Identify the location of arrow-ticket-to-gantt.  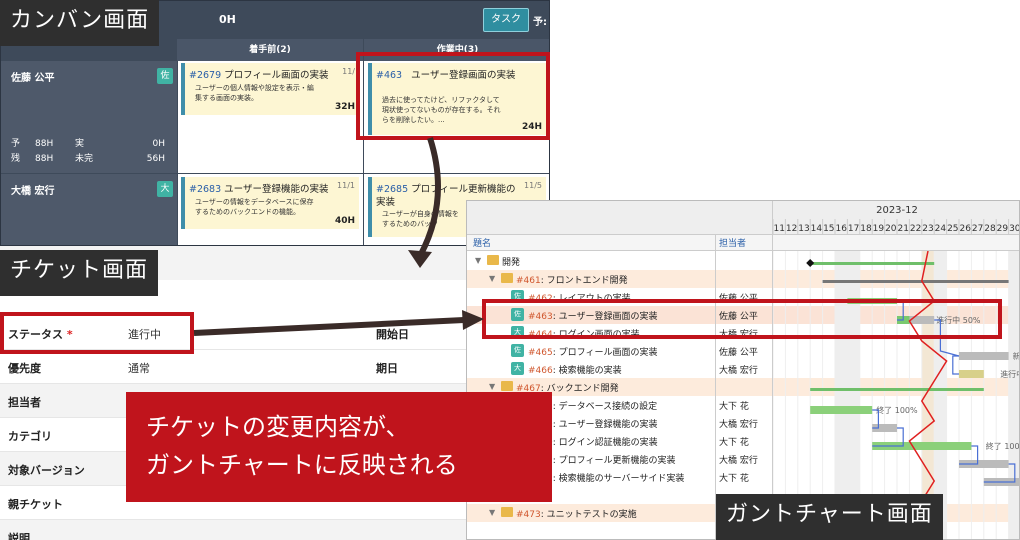
(329, 326).